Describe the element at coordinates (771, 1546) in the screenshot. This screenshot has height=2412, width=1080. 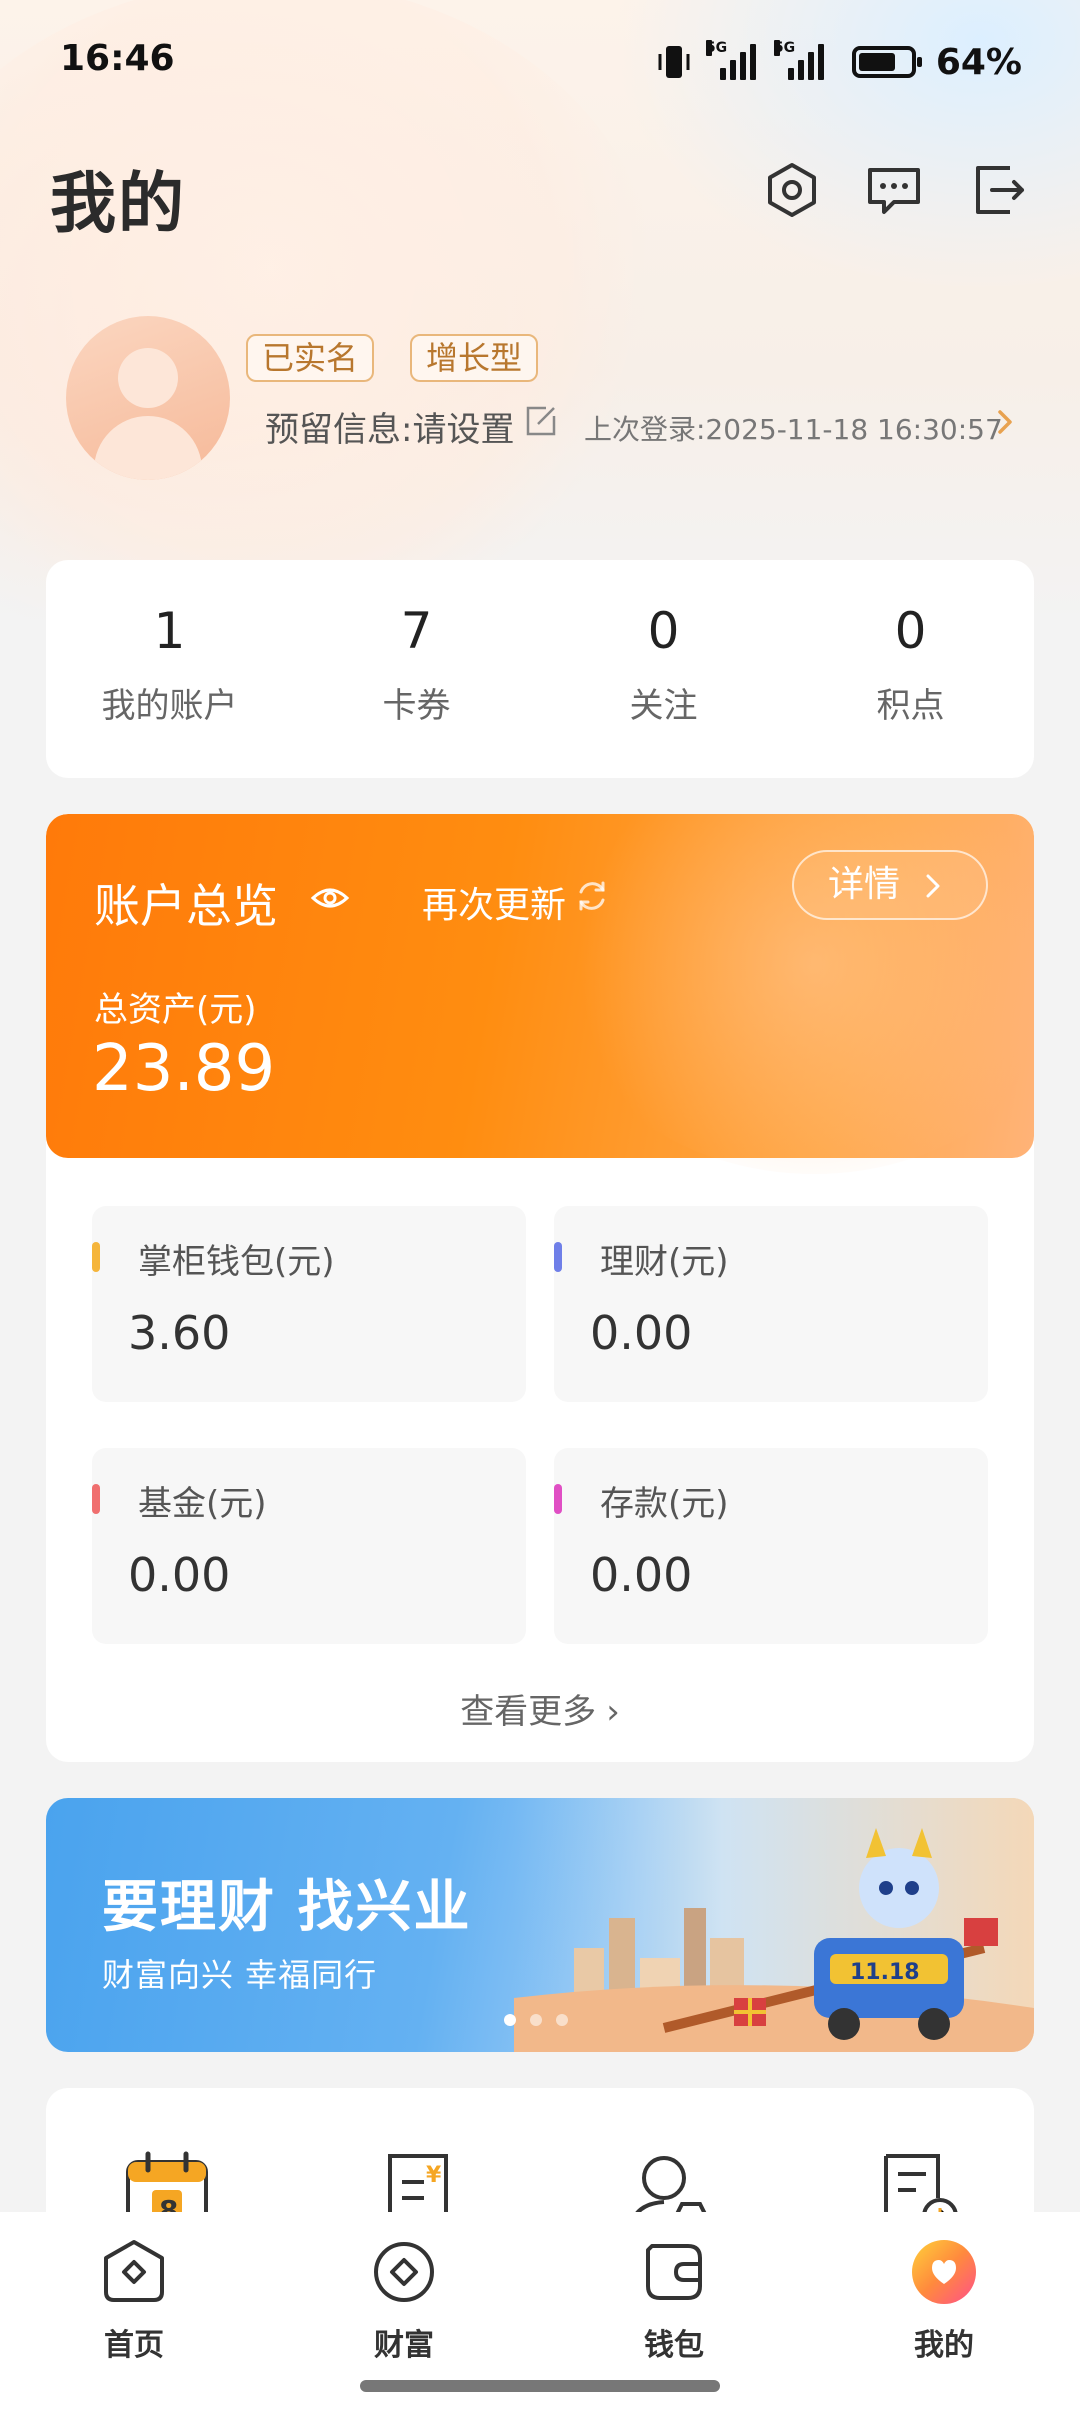
I see `asset-cell-deposit: 存款(元) 0.00` at that location.